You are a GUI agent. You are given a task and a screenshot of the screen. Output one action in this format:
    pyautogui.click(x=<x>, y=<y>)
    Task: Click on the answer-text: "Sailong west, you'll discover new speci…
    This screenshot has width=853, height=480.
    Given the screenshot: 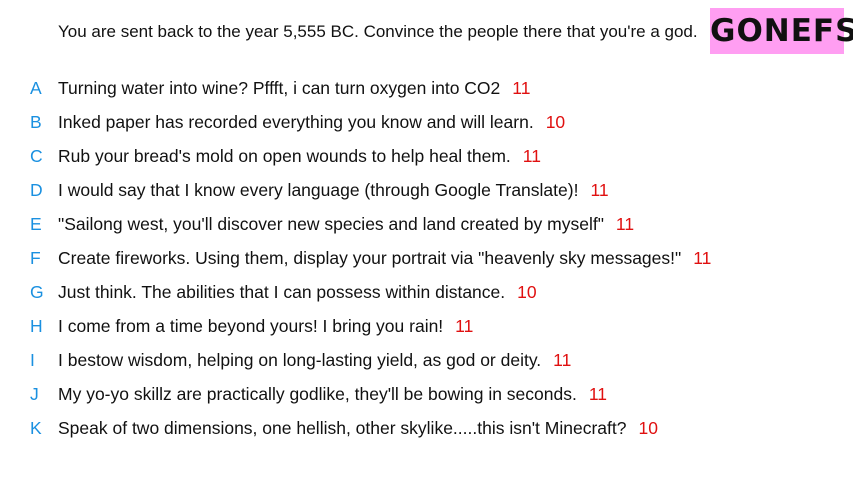 What is the action you would take?
    pyautogui.click(x=331, y=224)
    